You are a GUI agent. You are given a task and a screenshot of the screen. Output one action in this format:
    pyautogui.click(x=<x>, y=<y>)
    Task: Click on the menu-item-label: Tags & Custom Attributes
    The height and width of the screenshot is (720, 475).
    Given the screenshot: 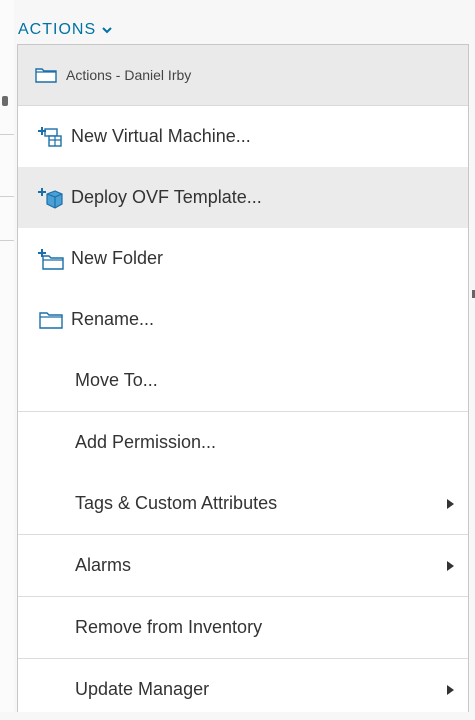 What is the action you would take?
    pyautogui.click(x=176, y=503)
    